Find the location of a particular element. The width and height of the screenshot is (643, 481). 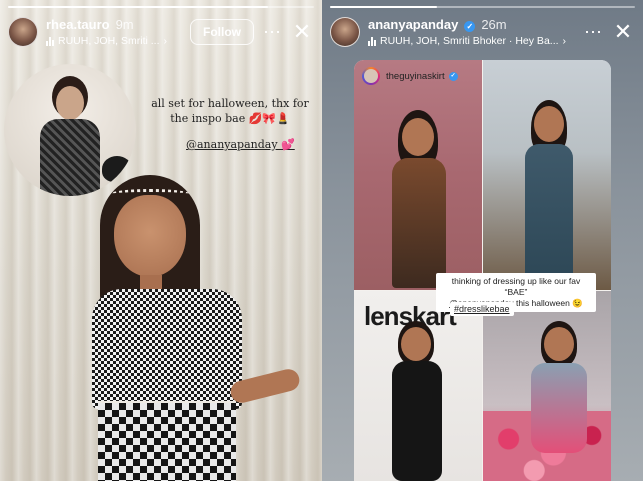

collage-photo-3: lenskart is located at coordinates (418, 386).